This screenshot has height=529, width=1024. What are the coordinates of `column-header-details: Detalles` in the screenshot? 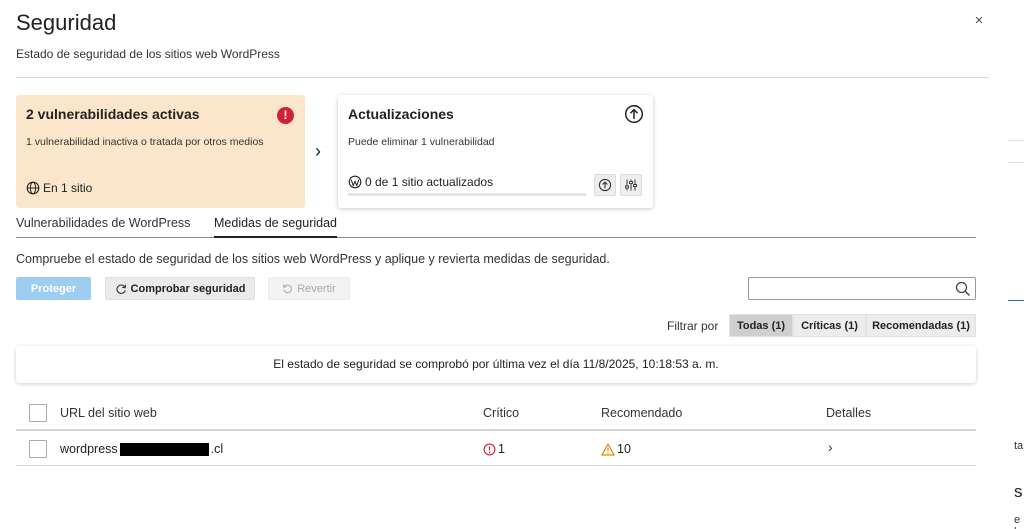 It's located at (849, 413).